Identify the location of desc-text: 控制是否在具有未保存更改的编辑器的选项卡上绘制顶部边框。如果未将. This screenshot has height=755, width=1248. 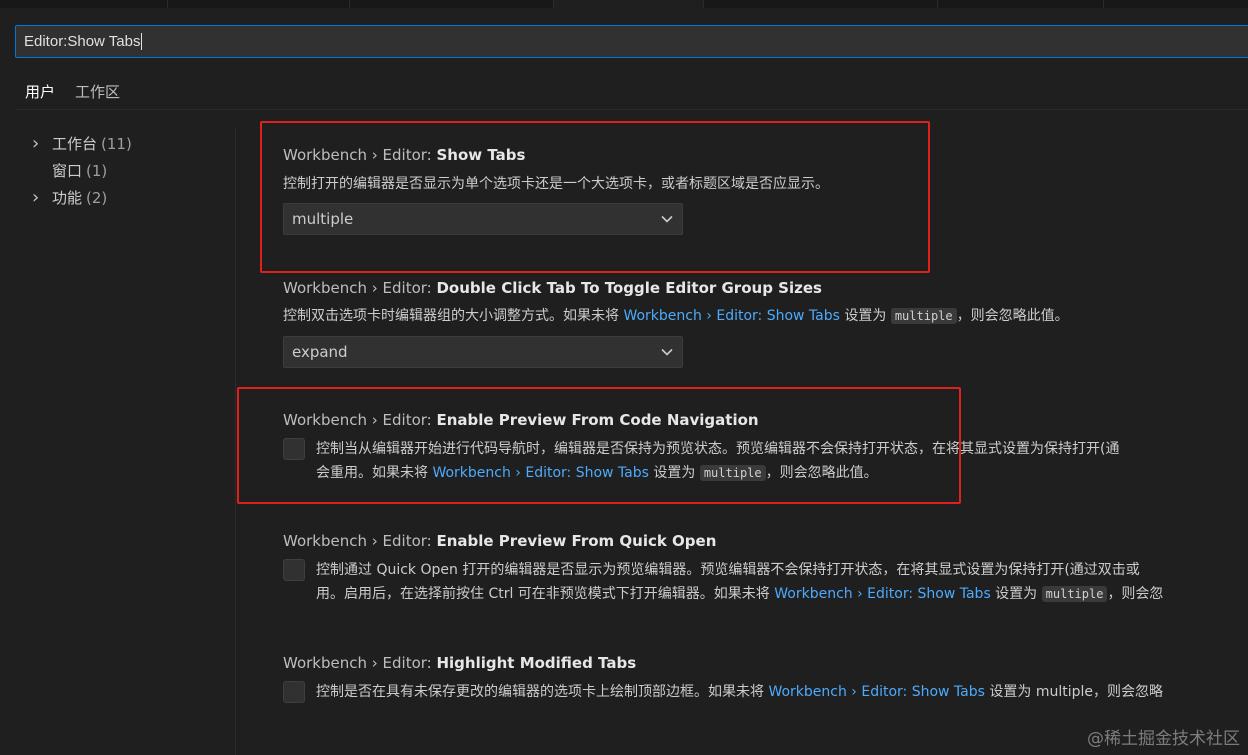
(542, 692).